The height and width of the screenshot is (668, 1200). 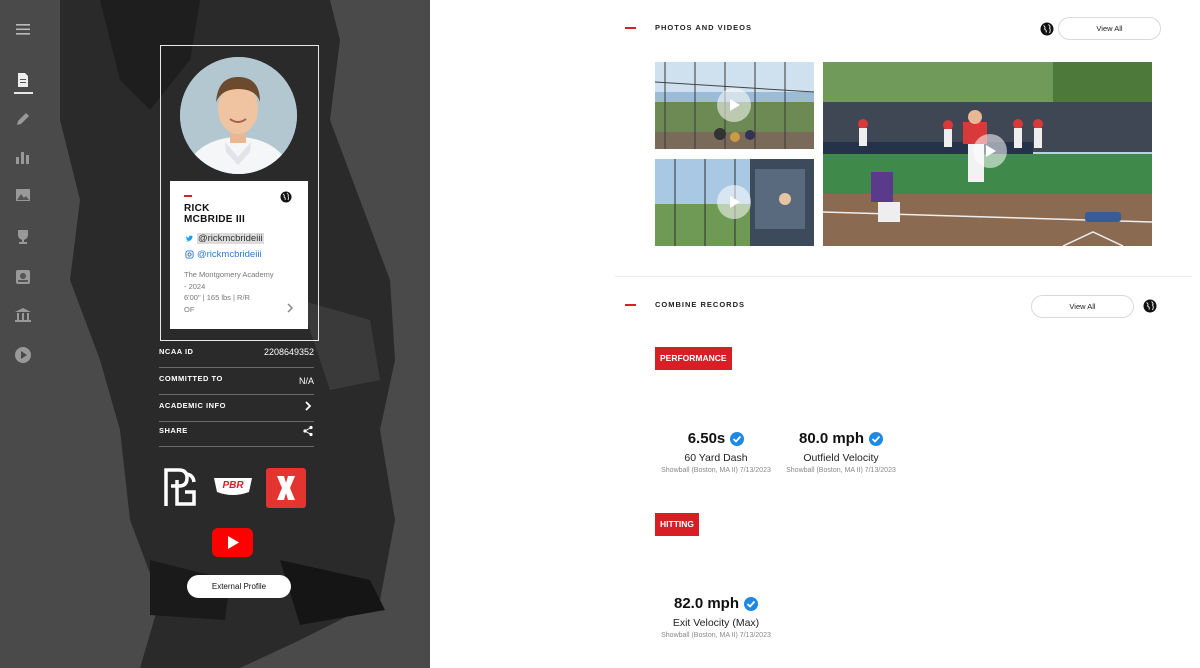 I want to click on bank-icon, so click(x=23, y=315).